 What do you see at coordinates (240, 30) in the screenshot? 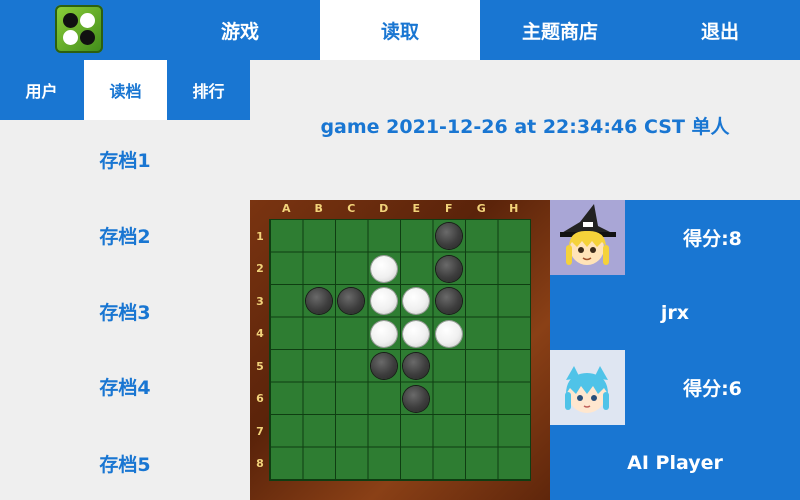
I see `tab-game: 游戏` at bounding box center [240, 30].